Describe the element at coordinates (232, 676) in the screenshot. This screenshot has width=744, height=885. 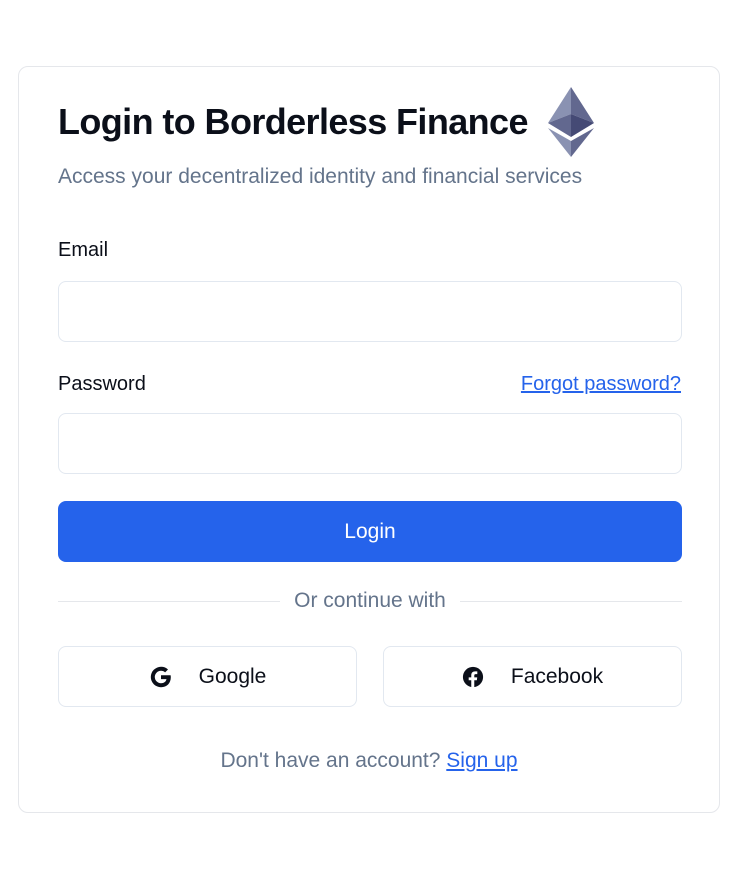
I see `google-button-label: Google` at that location.